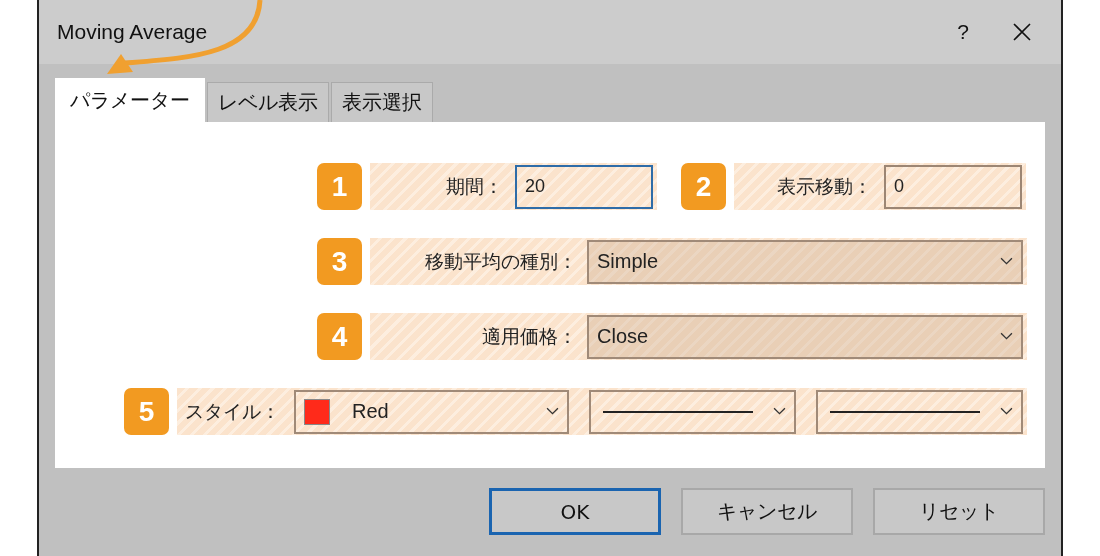 Image resolution: width=1100 pixels, height=556 pixels. What do you see at coordinates (959, 511) in the screenshot?
I see `dialog-button: リセット` at bounding box center [959, 511].